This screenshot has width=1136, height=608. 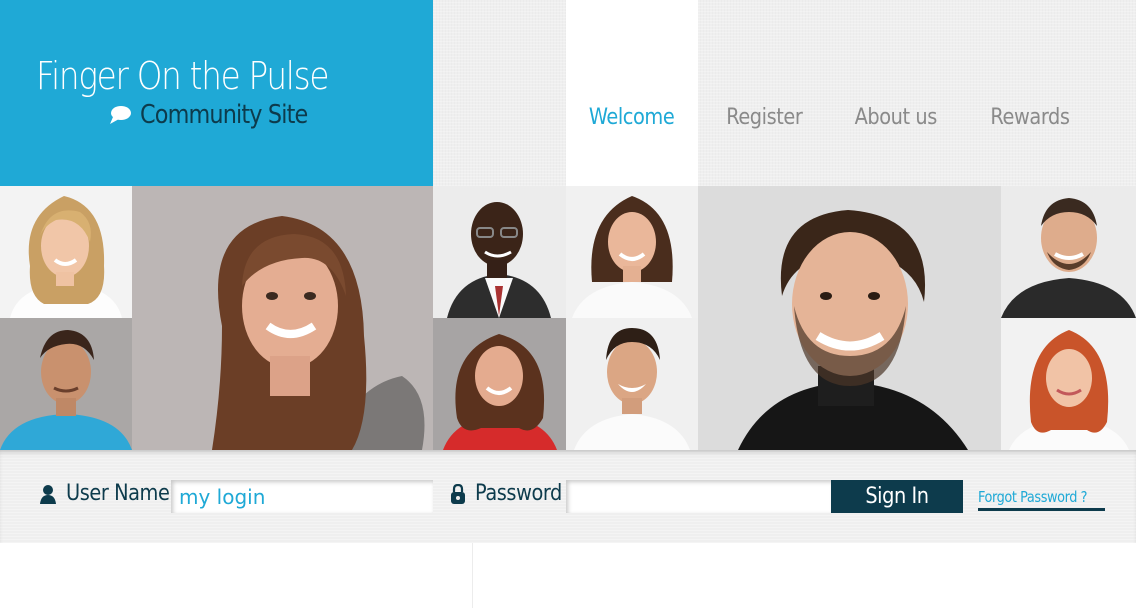 I want to click on nav-register: Register, so click(x=764, y=93).